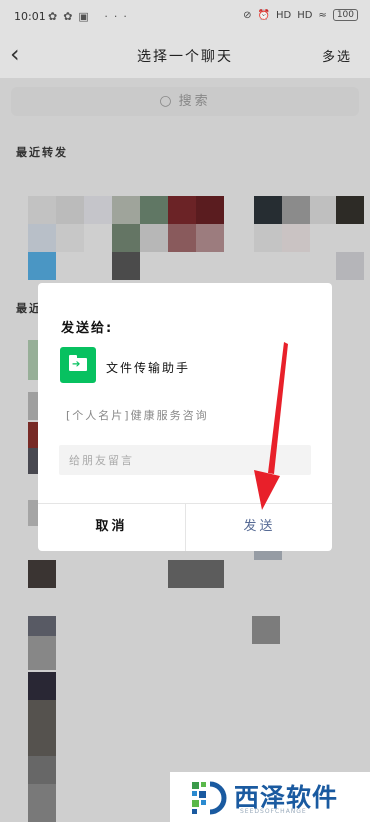 The height and width of the screenshot is (822, 370). Describe the element at coordinates (270, 797) in the screenshot. I see `watermark: 西泽软件 SEEDSOFCHANGE` at that location.